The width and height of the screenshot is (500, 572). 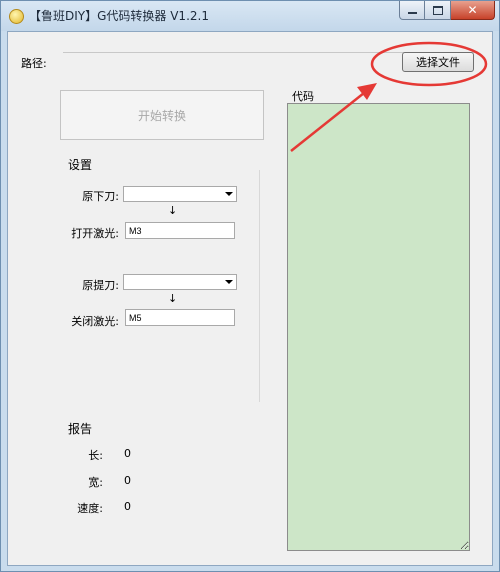 I want to click on title-bar: 【鲁班DIY】G代码转换器 V1.2.1 ✕, so click(x=250, y=16).